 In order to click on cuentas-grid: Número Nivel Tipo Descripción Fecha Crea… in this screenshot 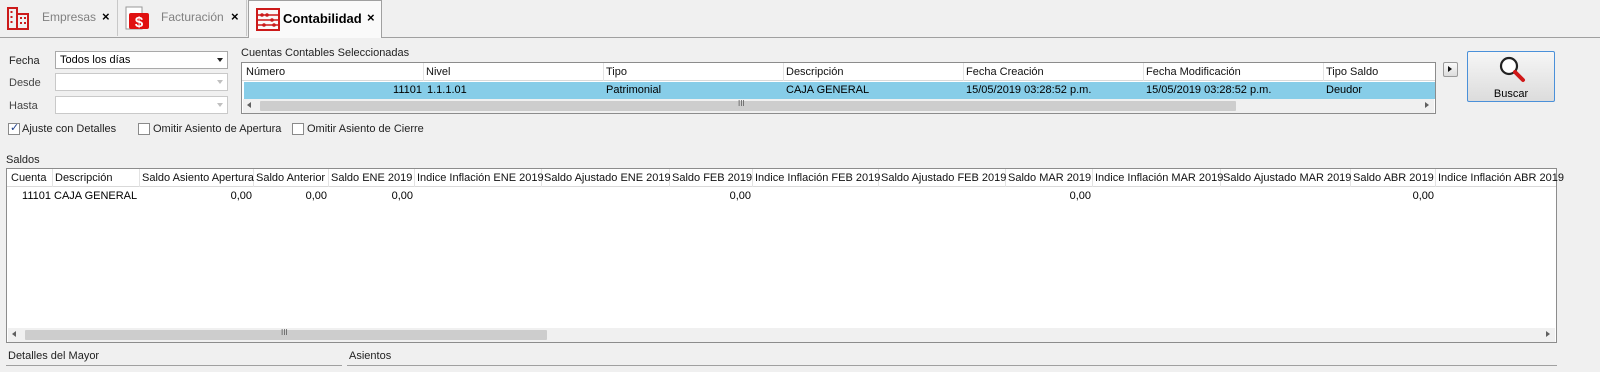, I will do `click(838, 88)`.